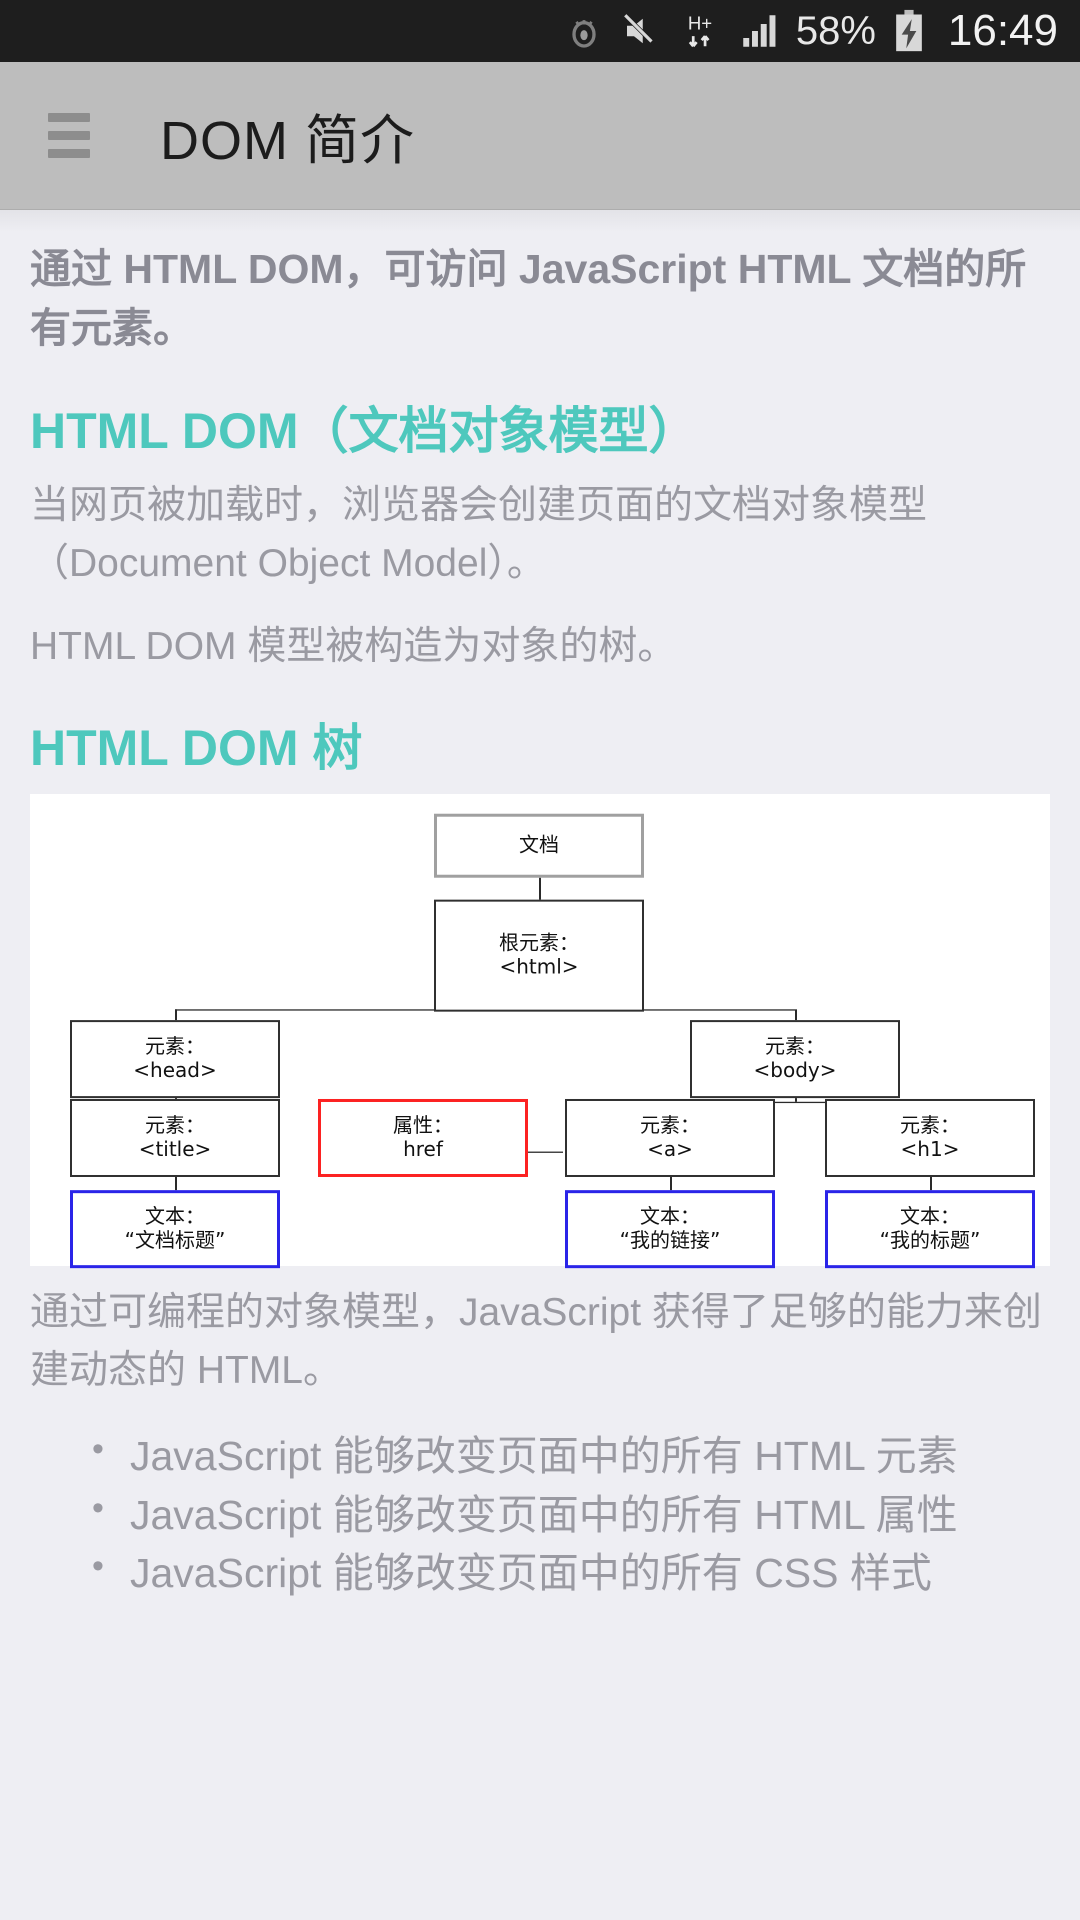 The height and width of the screenshot is (1920, 1080). Describe the element at coordinates (540, 31) in the screenshot. I see `status-bar: H+ 58% 16:49` at that location.